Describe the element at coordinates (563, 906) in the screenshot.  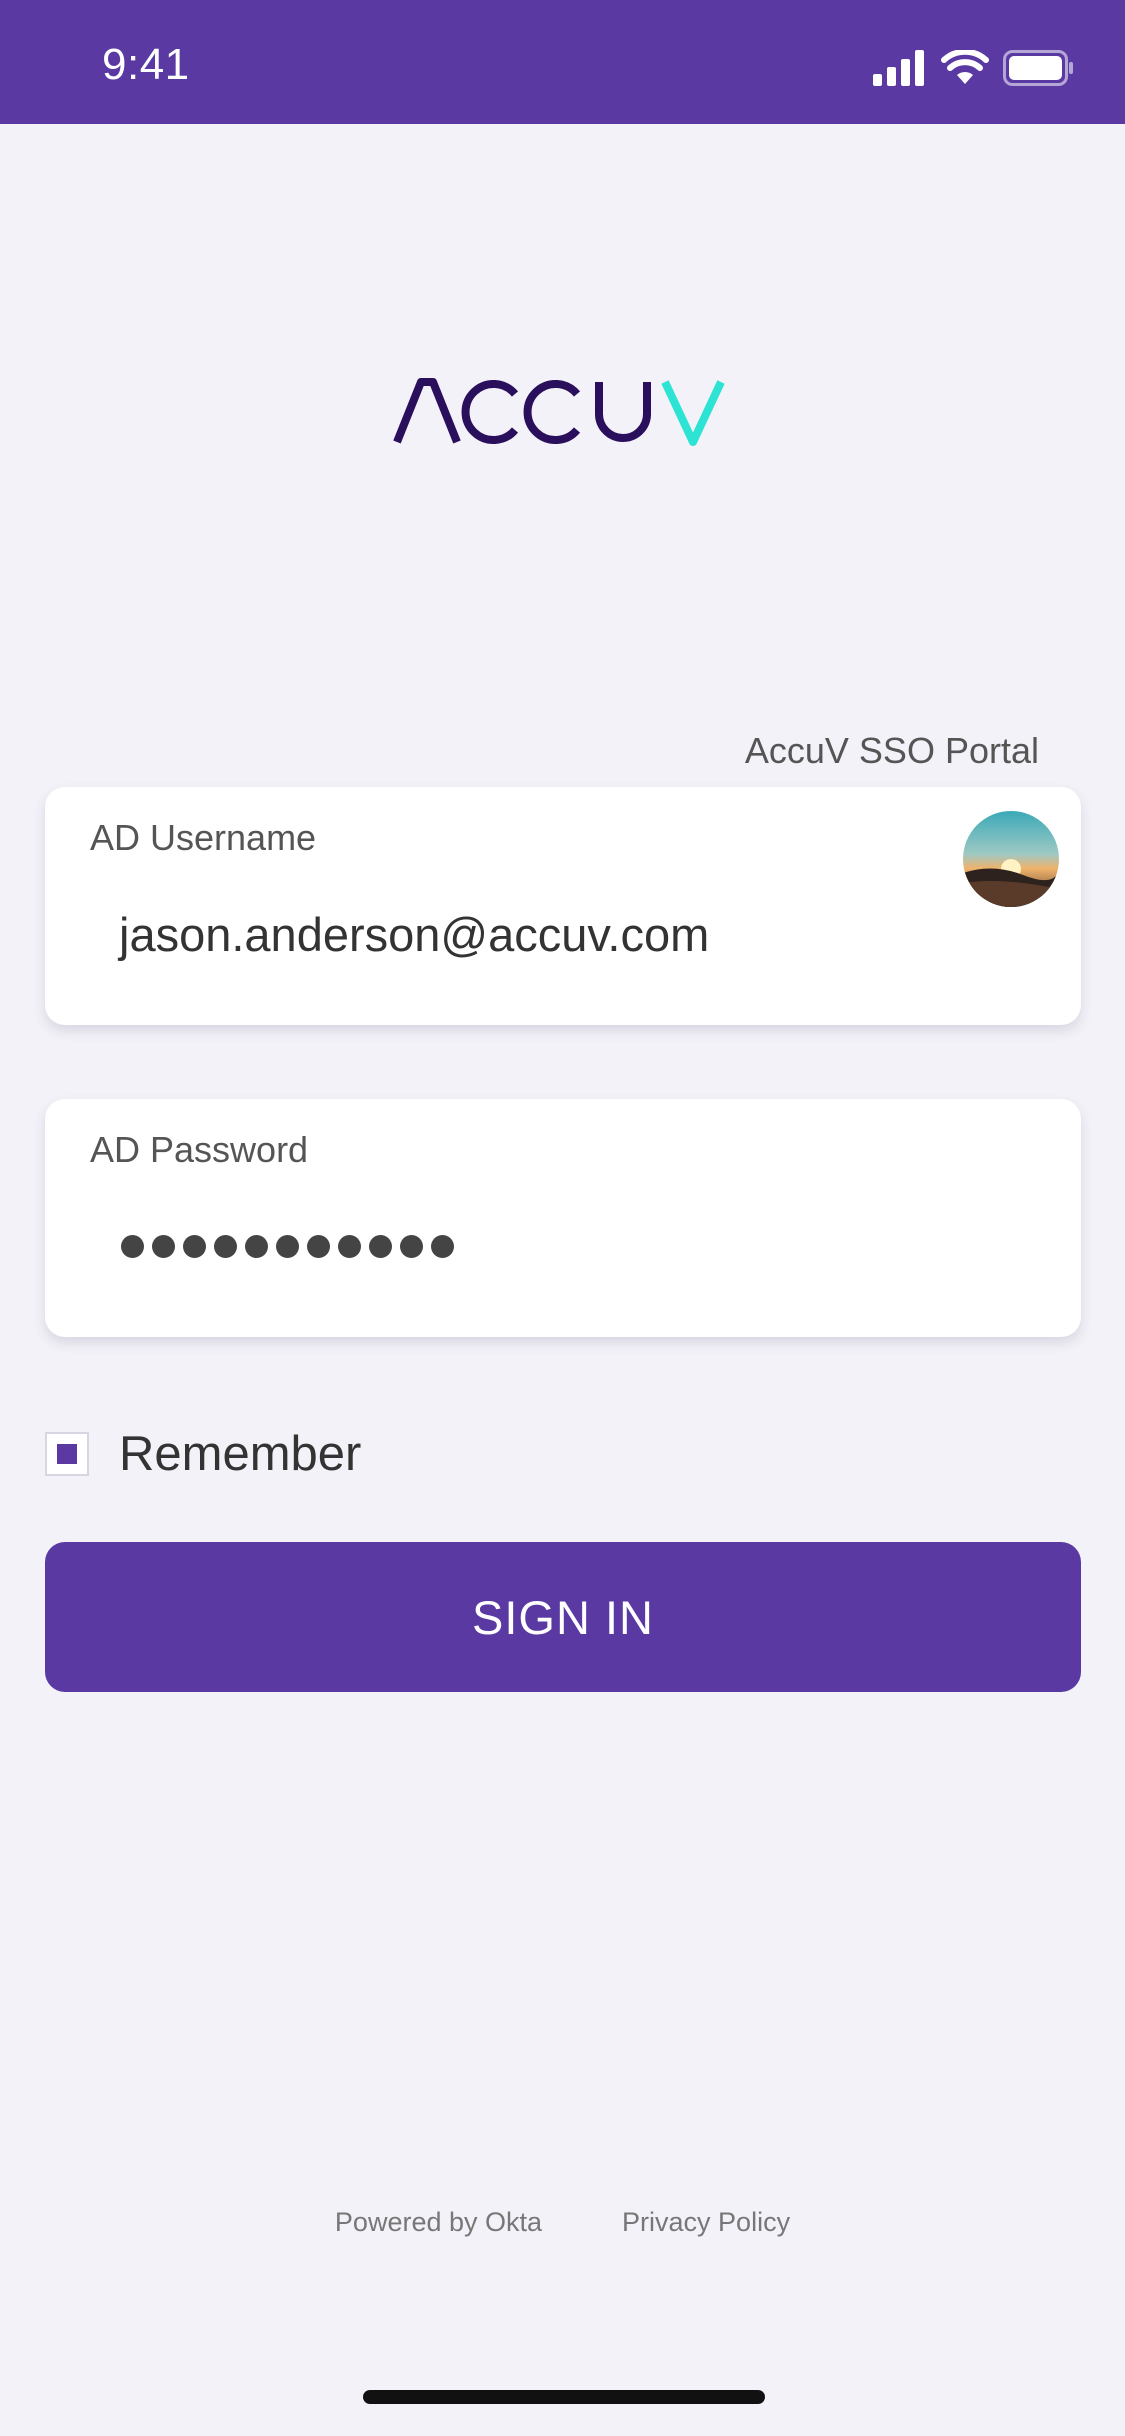
I see `username-field: AD Username jason.anderson@accuv.com` at that location.